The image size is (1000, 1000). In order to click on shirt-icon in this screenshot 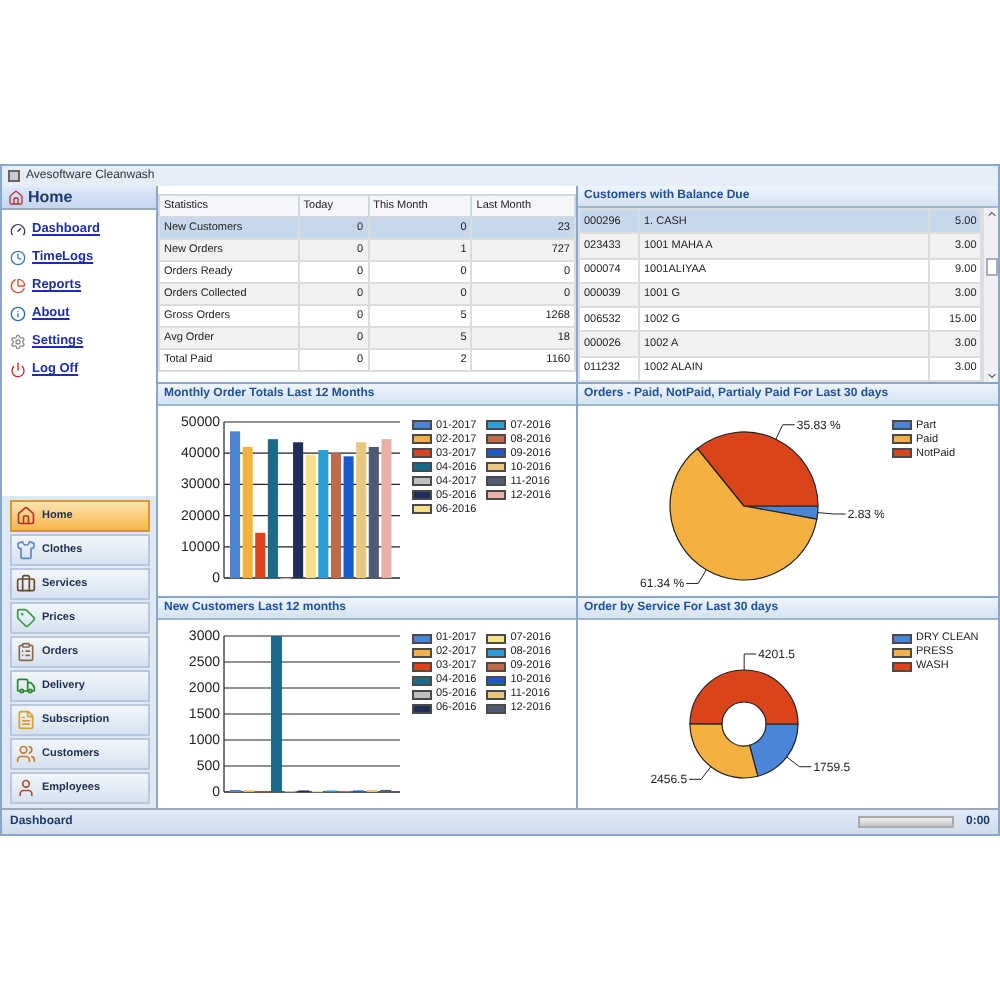, I will do `click(26, 550)`.